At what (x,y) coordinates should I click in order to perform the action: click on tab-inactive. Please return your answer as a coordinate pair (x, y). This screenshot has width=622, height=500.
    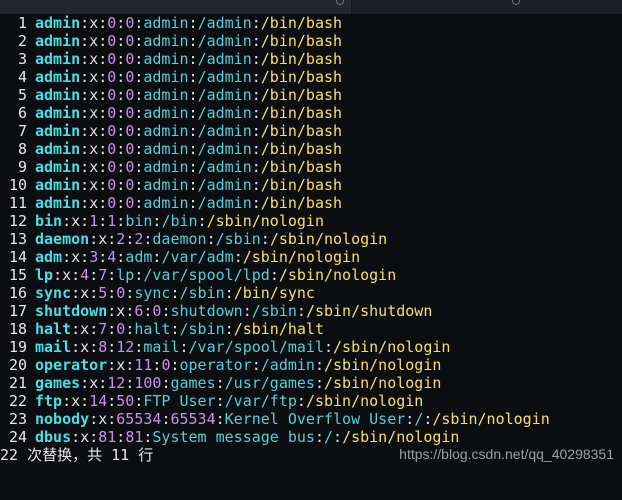
    Looking at the image, I should click on (487, 7).